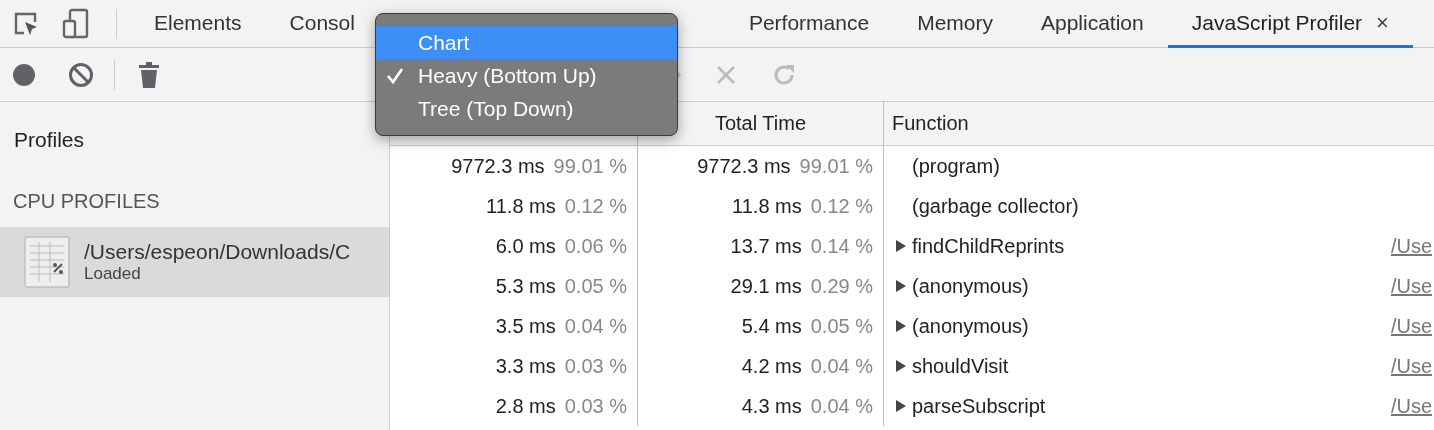  Describe the element at coordinates (149, 74) in the screenshot. I see `trash-icon` at that location.